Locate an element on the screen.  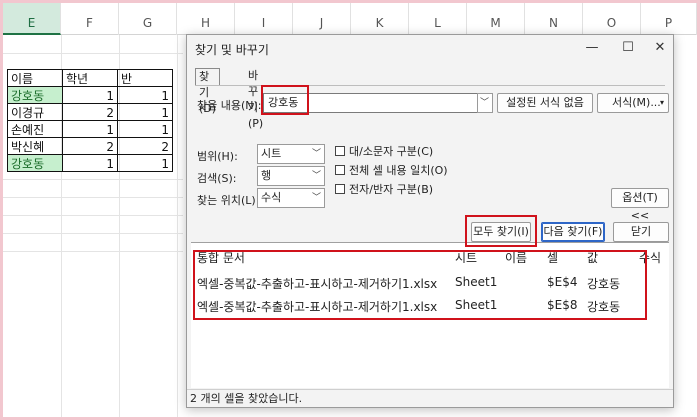
close-button: 닫기 is located at coordinates (641, 232).